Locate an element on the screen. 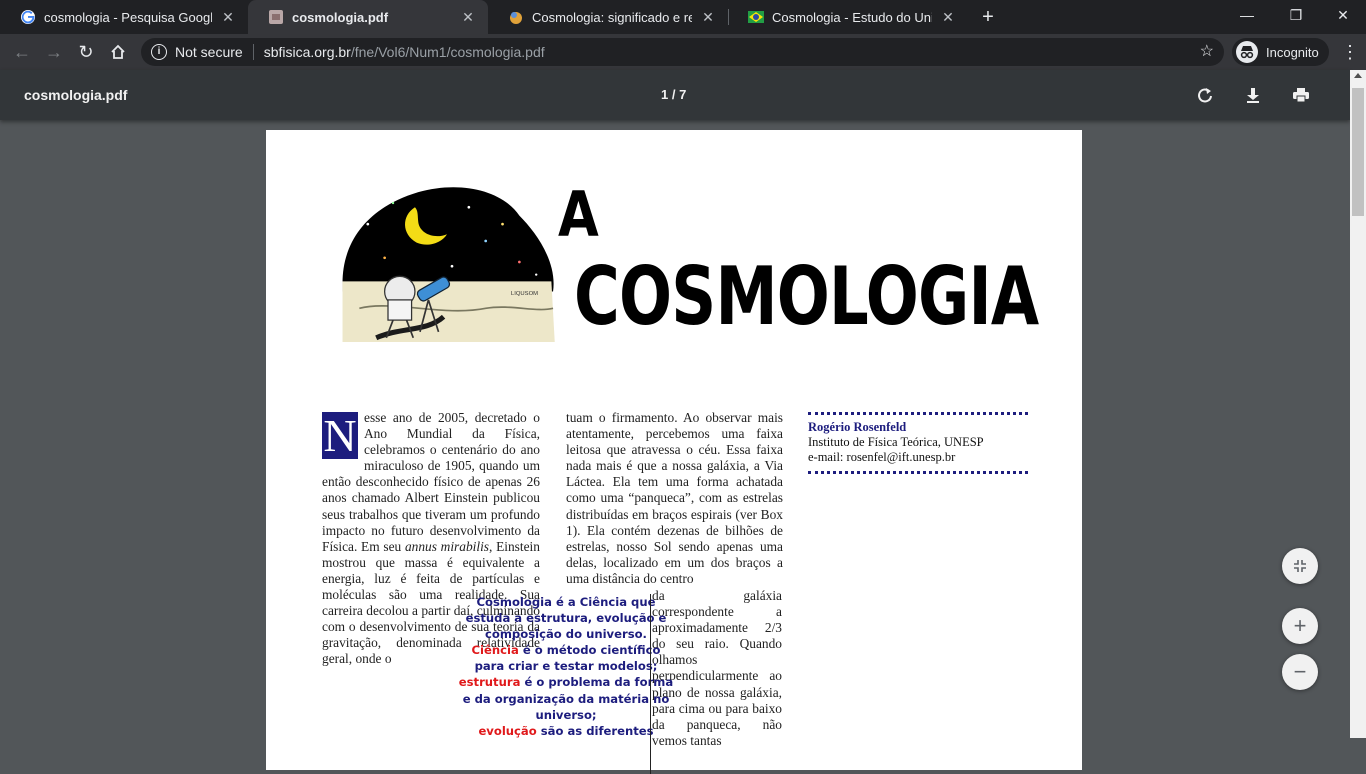  drop-cap: N is located at coordinates (340, 435).